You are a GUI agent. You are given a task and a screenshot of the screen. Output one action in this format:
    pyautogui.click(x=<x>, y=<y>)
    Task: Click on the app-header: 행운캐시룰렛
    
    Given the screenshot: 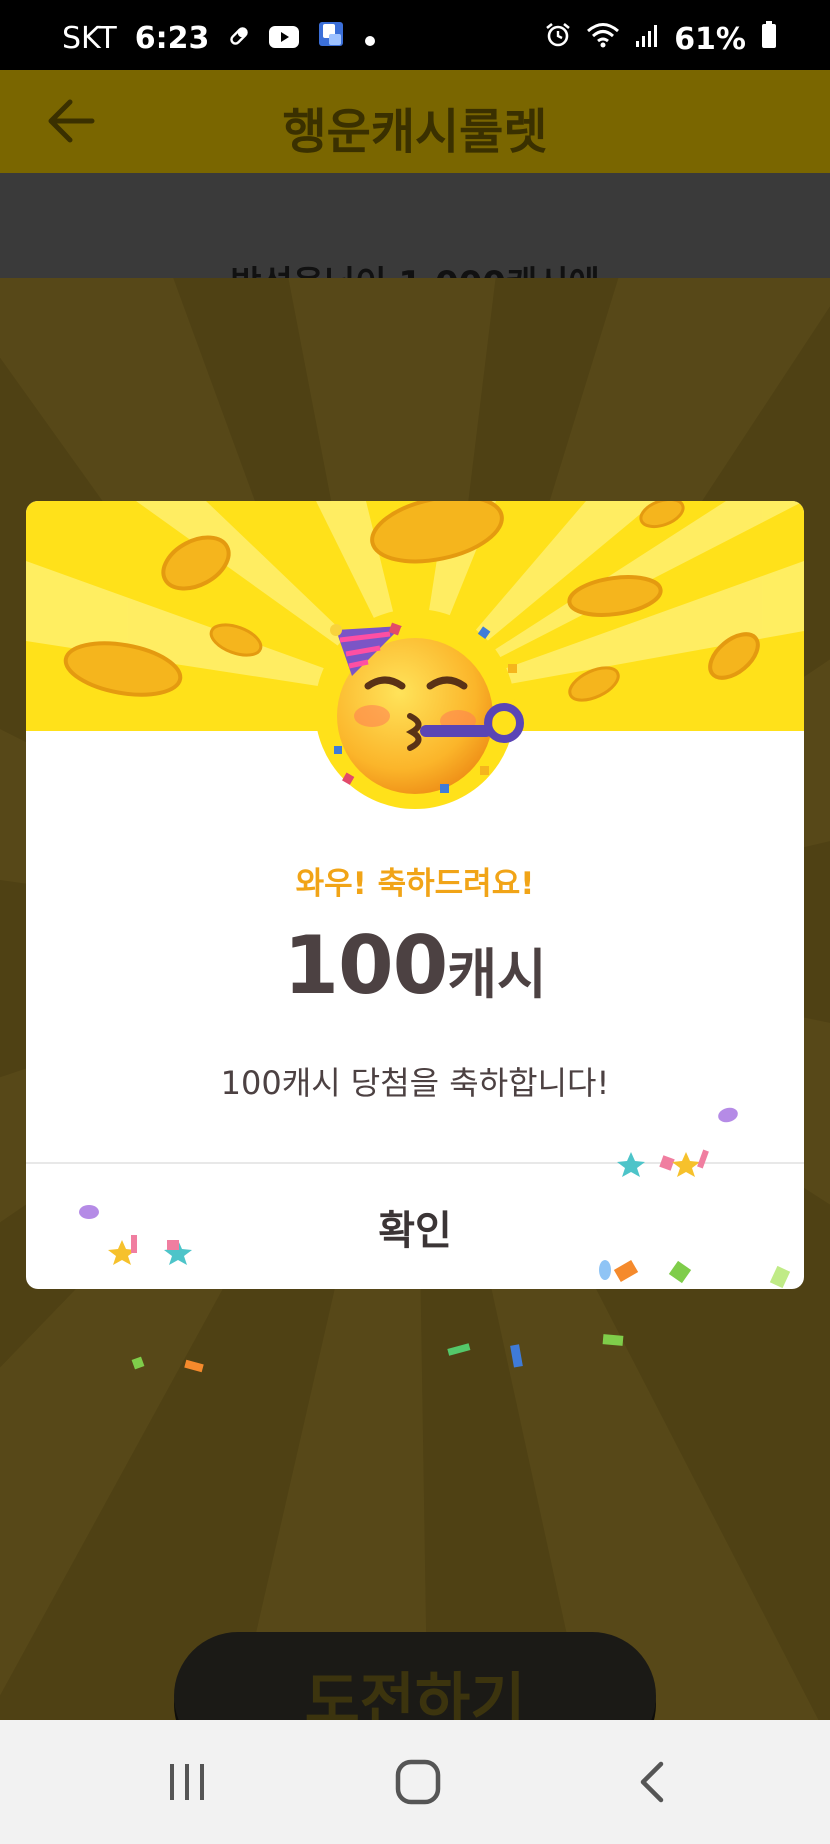 What is the action you would take?
    pyautogui.click(x=415, y=121)
    